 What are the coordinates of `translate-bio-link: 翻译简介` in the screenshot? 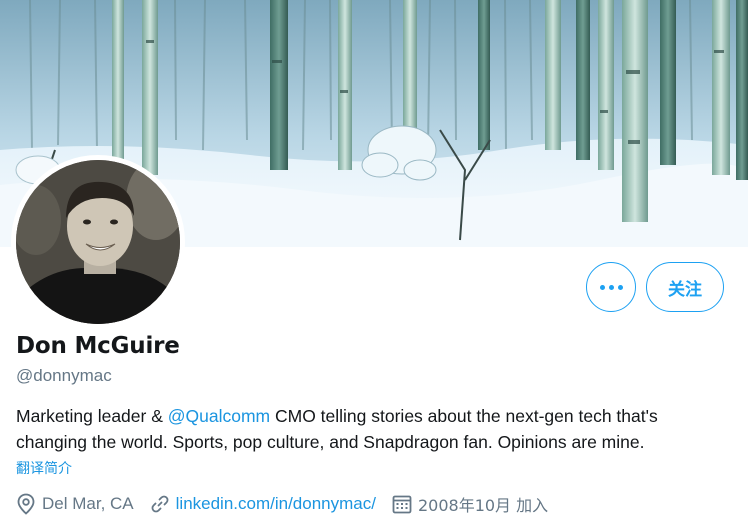 It's located at (44, 468).